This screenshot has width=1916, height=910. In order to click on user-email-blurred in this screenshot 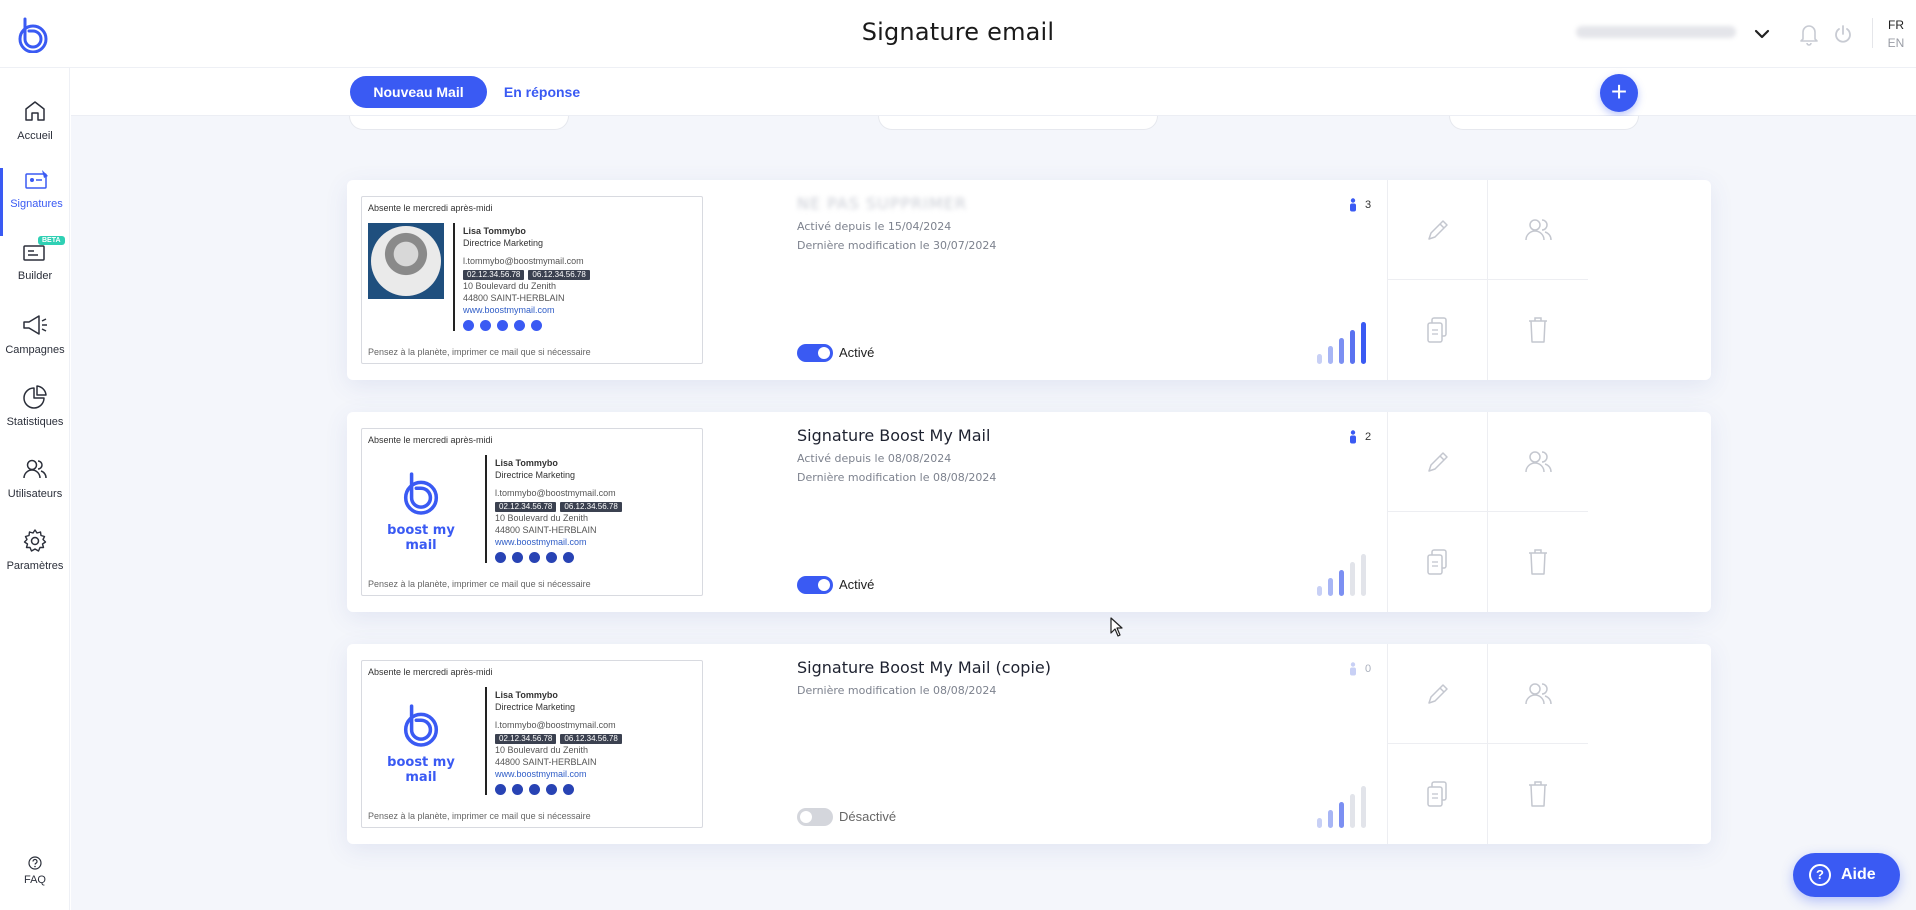, I will do `click(1656, 32)`.